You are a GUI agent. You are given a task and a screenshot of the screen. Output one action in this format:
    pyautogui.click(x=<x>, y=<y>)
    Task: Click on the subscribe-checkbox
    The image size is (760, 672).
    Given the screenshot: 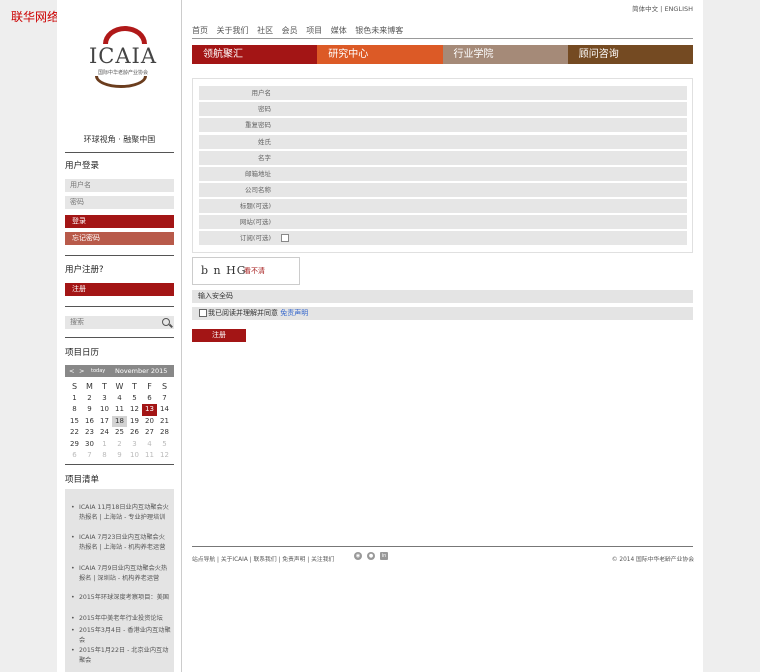 What is the action you would take?
    pyautogui.click(x=285, y=238)
    